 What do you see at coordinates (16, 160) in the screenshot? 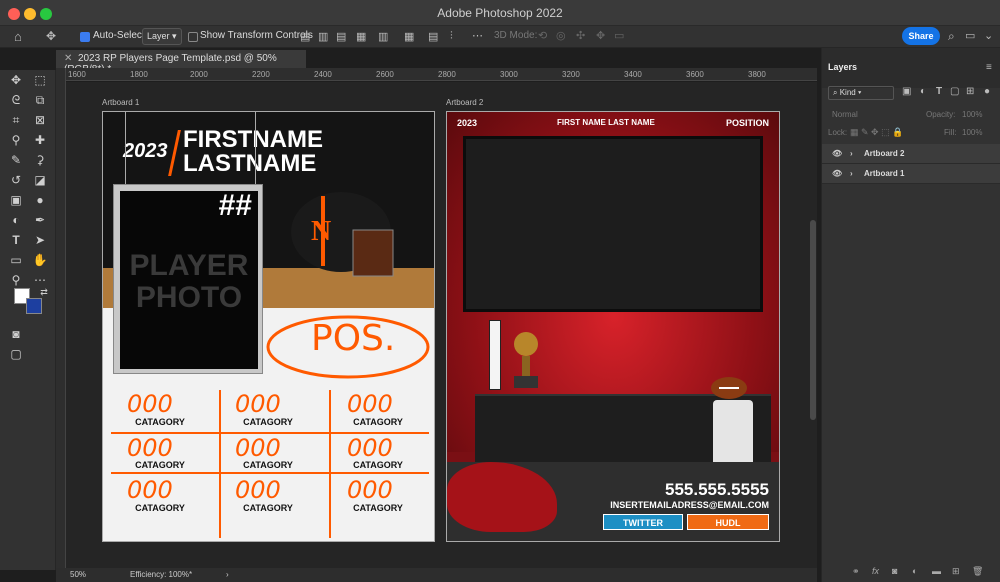
I see `brush-tool-icon: ✎` at bounding box center [16, 160].